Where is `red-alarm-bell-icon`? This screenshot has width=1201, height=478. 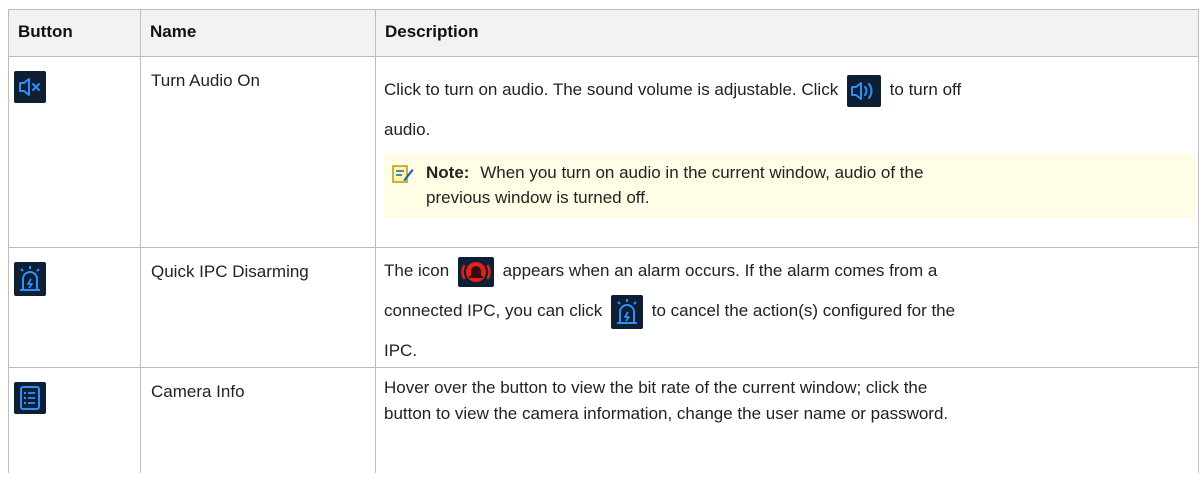 red-alarm-bell-icon is located at coordinates (475, 271).